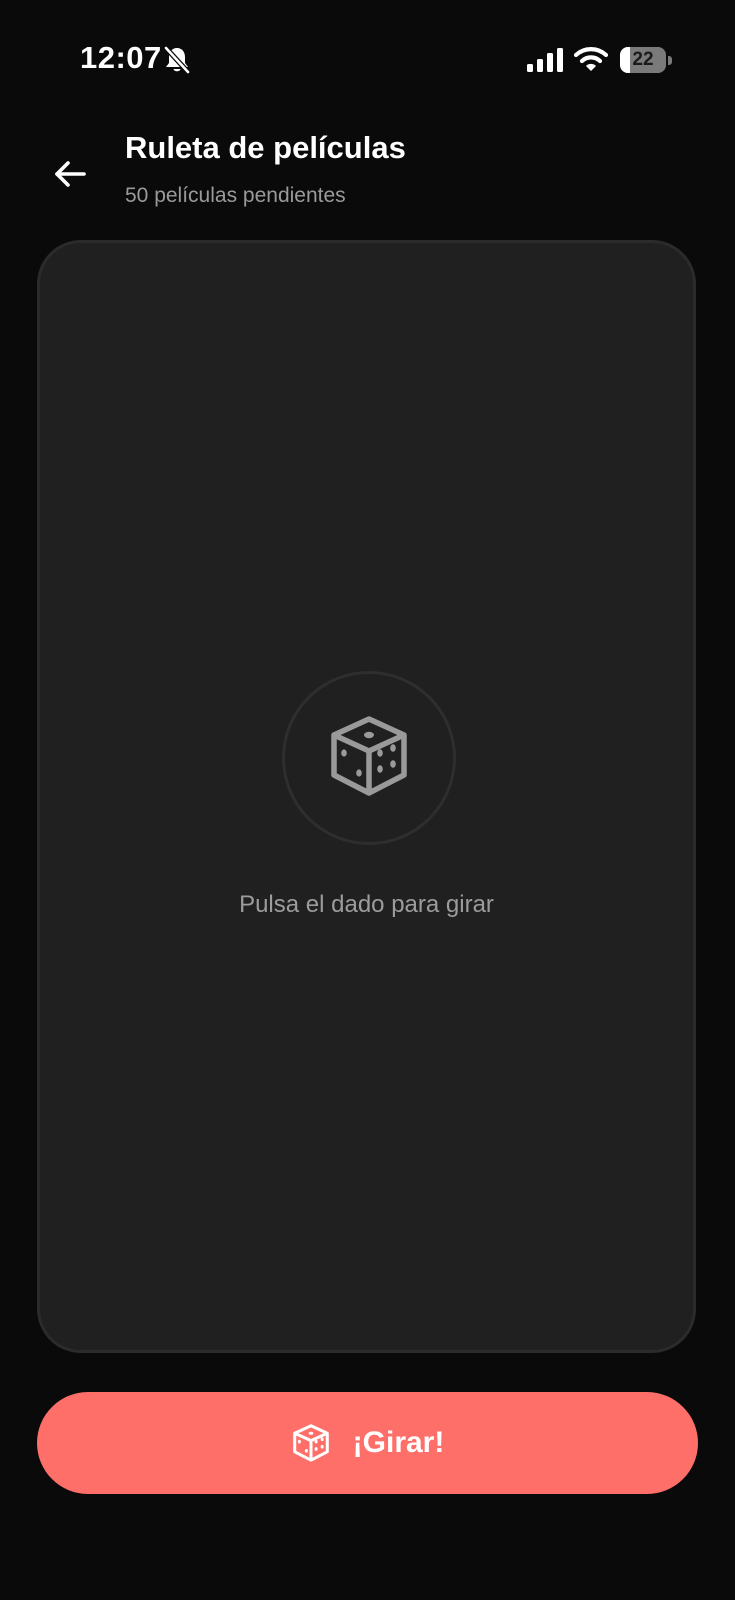 This screenshot has width=735, height=1600. I want to click on dice-button, so click(369, 758).